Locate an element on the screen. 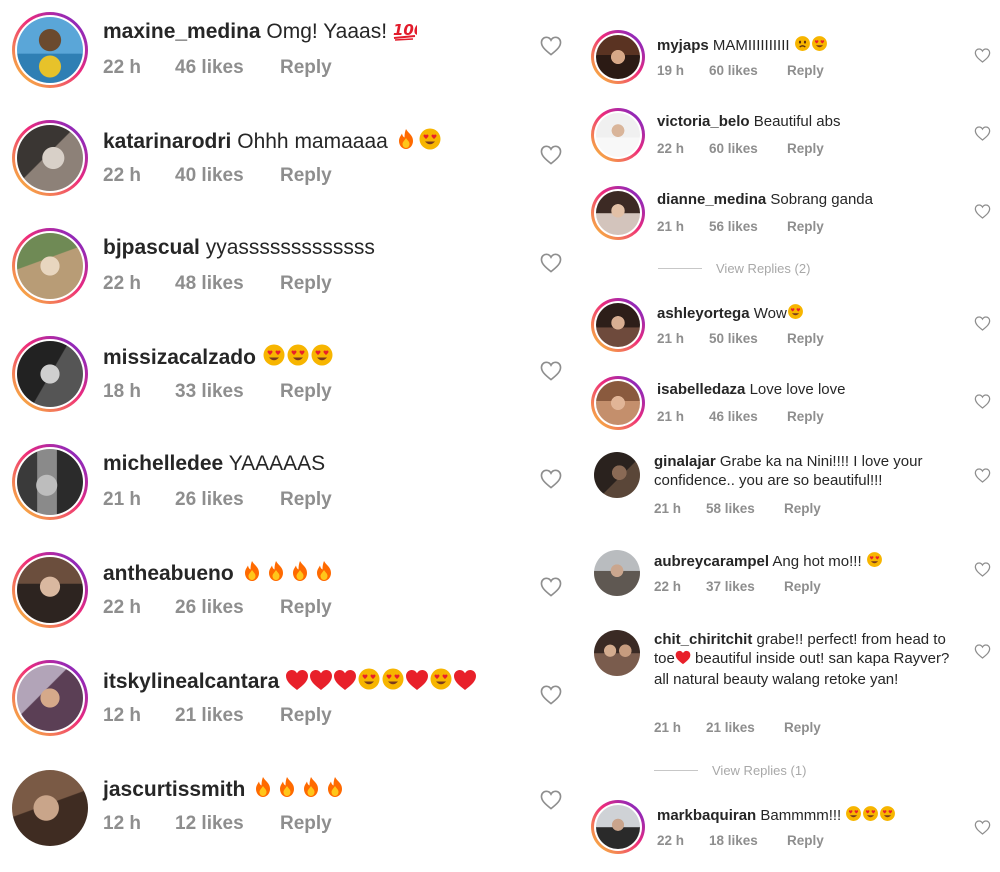  comment-username: dianne_medina is located at coordinates (711, 199).